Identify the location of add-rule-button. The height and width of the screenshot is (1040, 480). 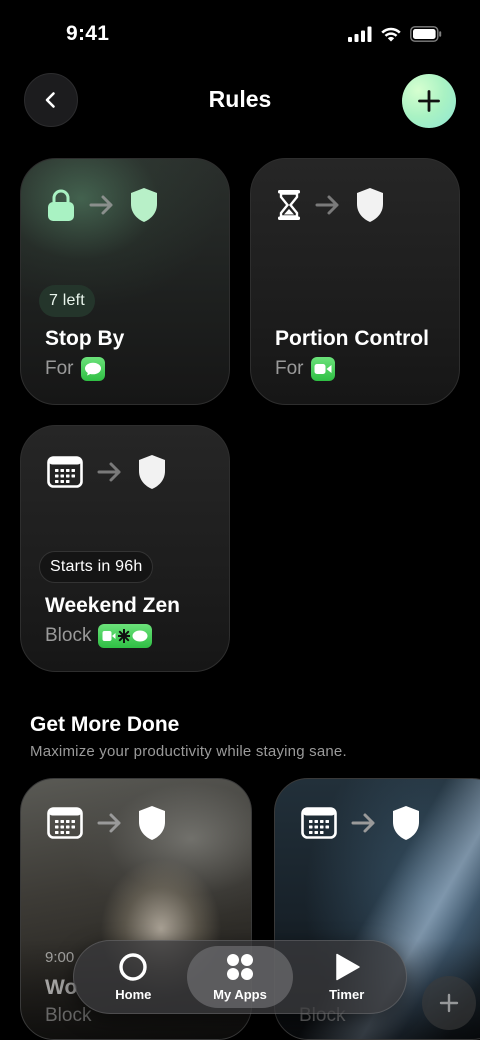
(429, 101).